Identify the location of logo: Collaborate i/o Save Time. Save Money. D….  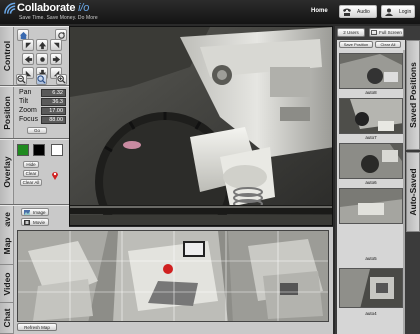
(59, 12).